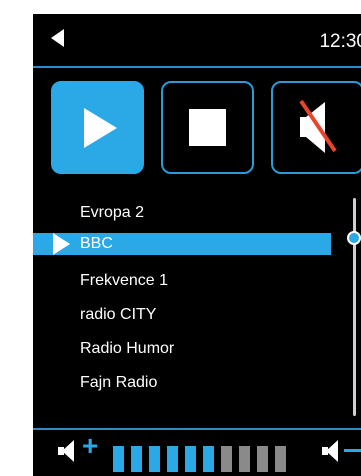 Image resolution: width=361 pixels, height=476 pixels. Describe the element at coordinates (90, 446) in the screenshot. I see `volume-up-button: +` at that location.